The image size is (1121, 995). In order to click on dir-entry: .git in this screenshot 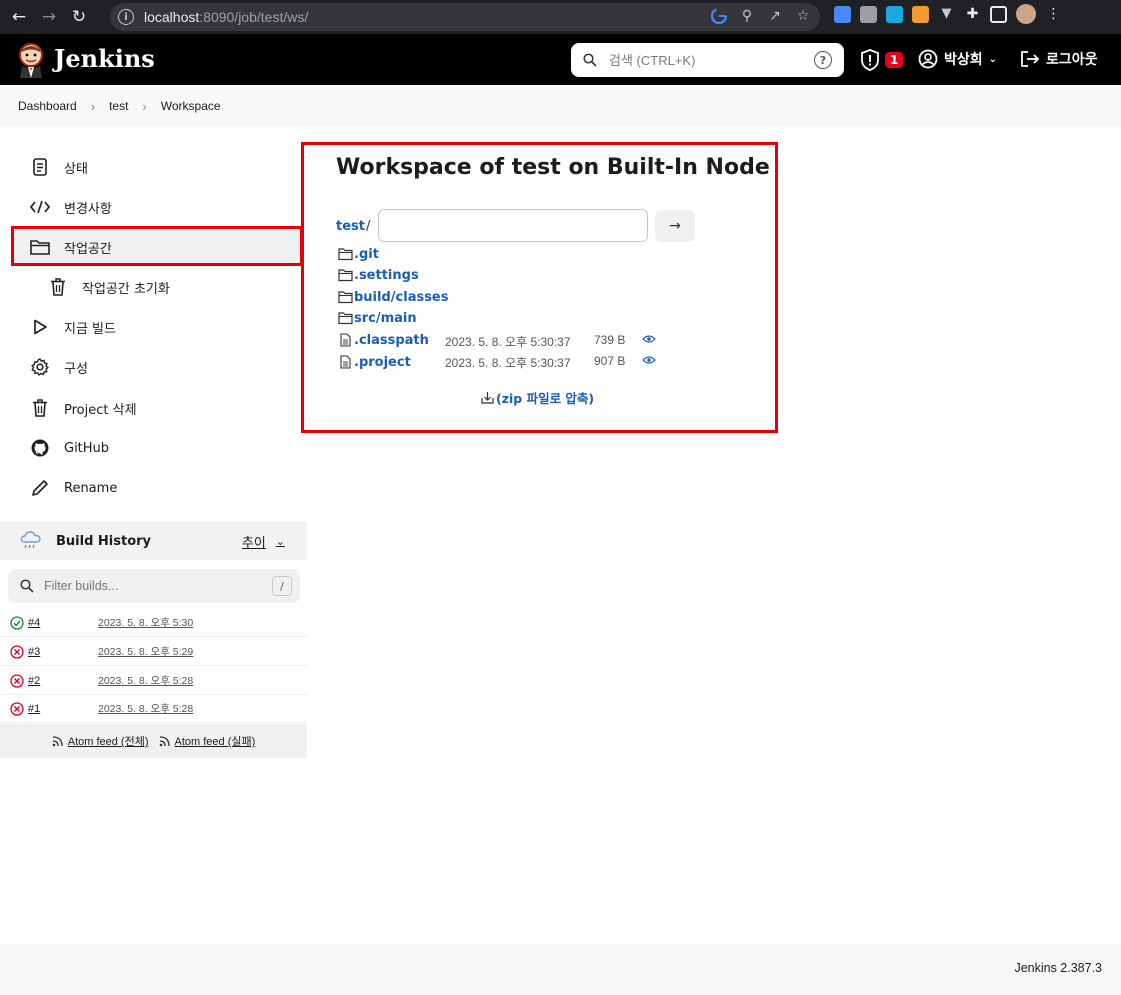, I will do `click(358, 254)`.